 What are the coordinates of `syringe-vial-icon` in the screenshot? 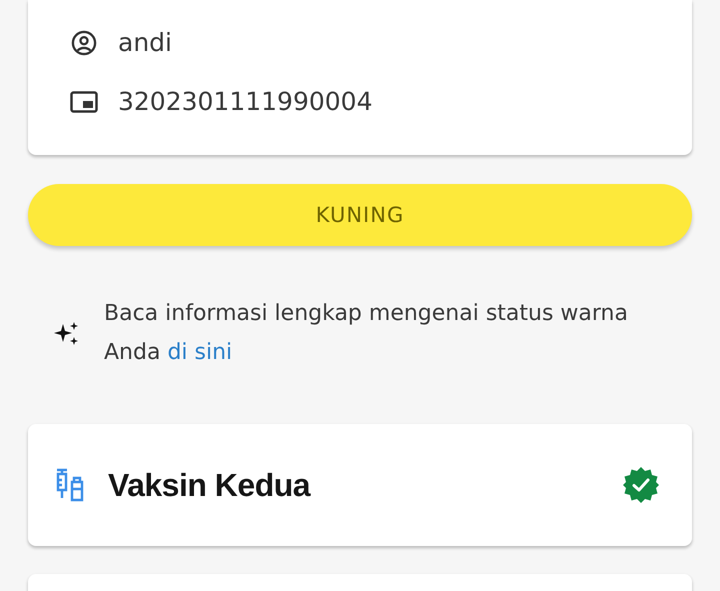 It's located at (70, 485).